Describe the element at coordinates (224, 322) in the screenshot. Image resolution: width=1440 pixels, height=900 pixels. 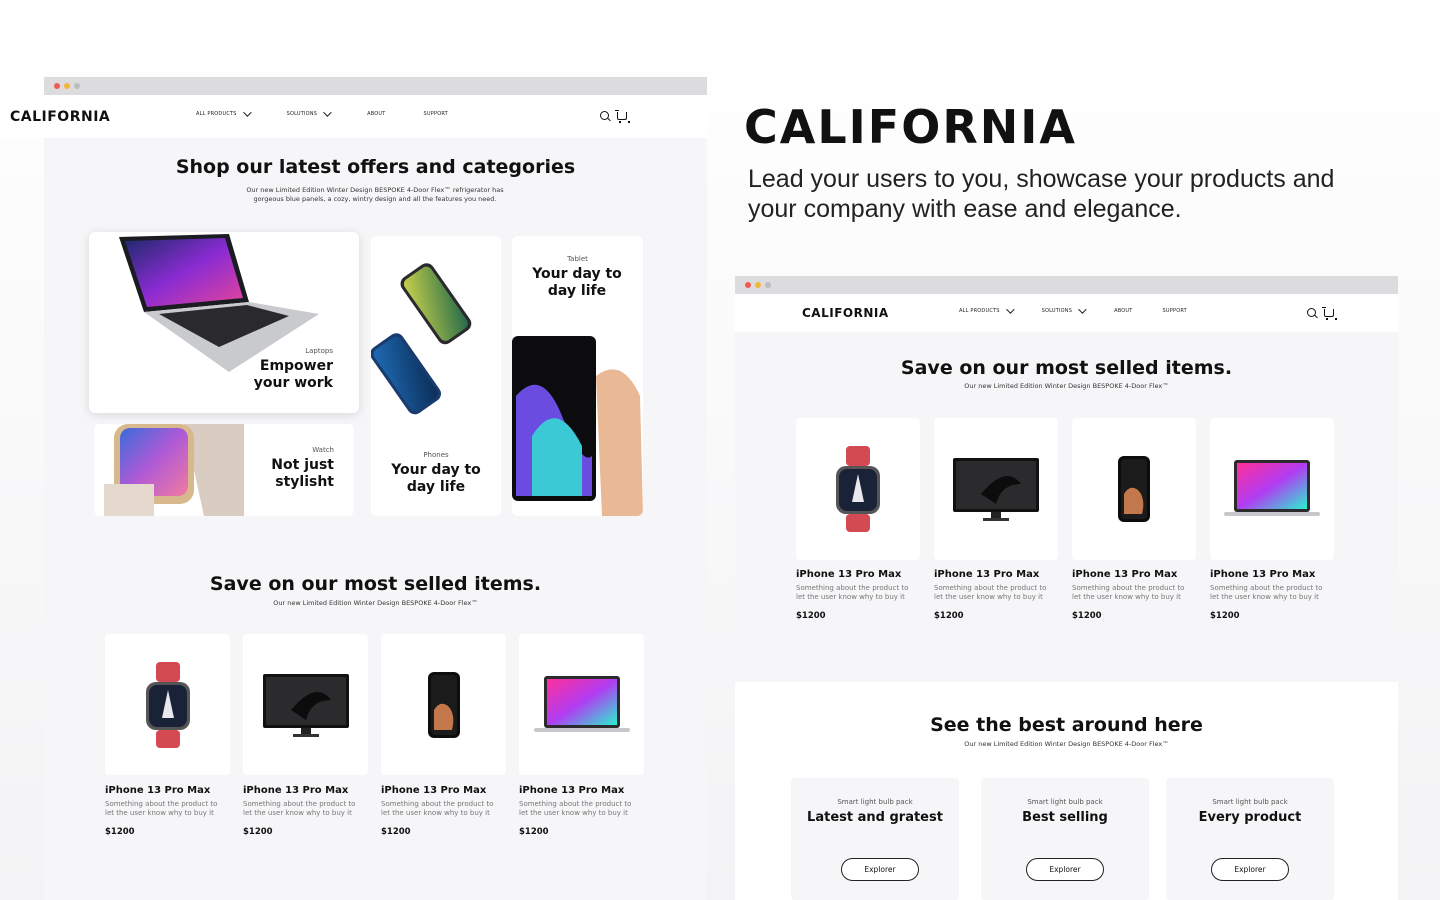
I see `category-card-laptops: Laptops Empower your work` at that location.